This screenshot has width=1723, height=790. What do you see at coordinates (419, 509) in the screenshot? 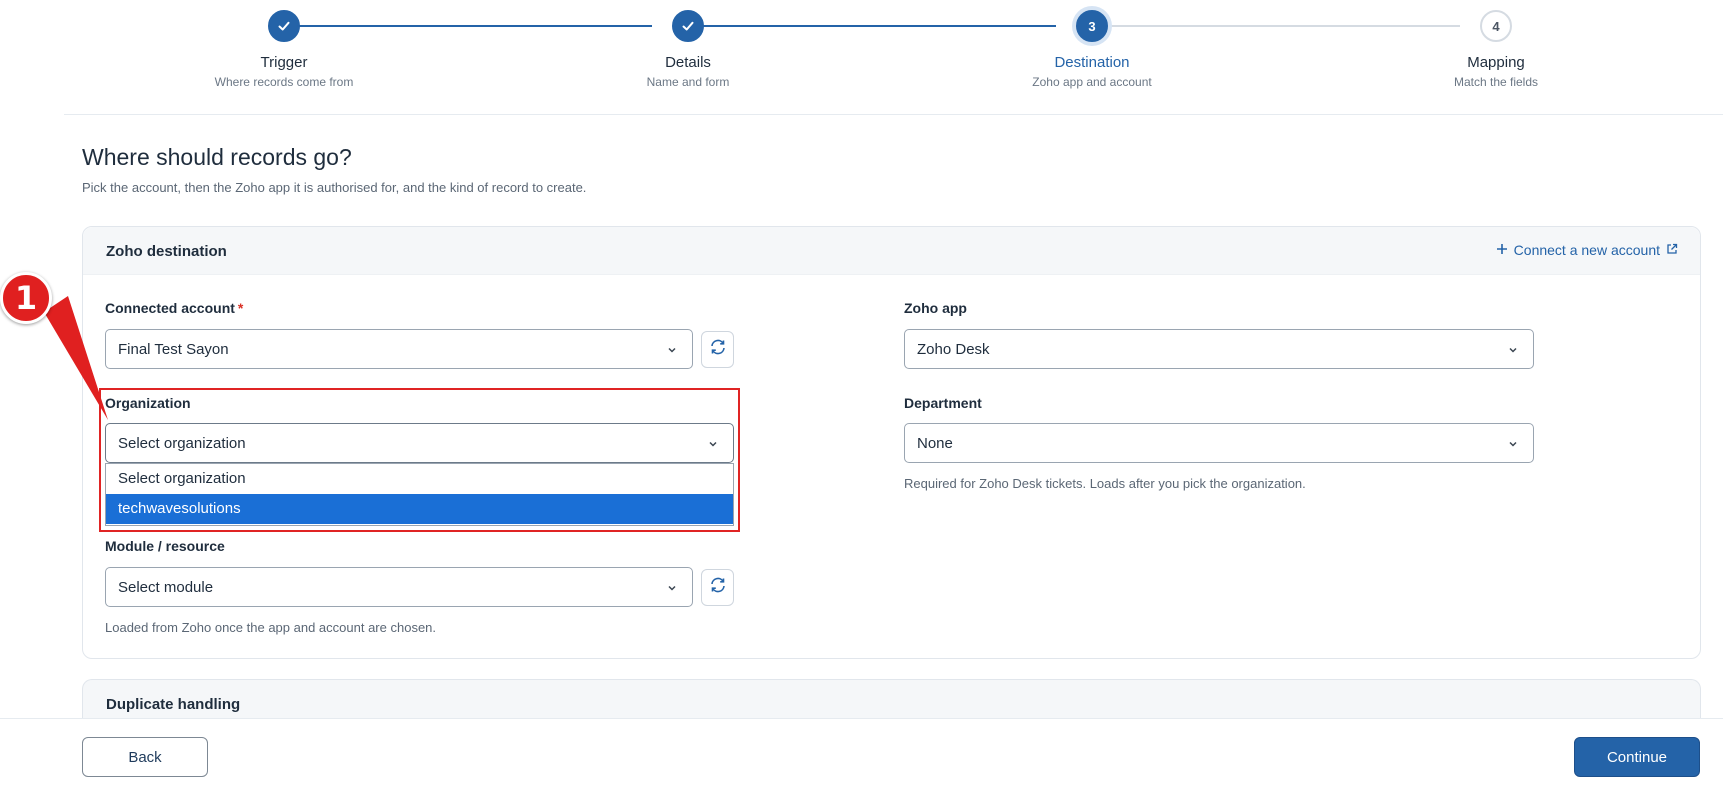
I see `option-techwavesolutions: techwavesolutions` at bounding box center [419, 509].